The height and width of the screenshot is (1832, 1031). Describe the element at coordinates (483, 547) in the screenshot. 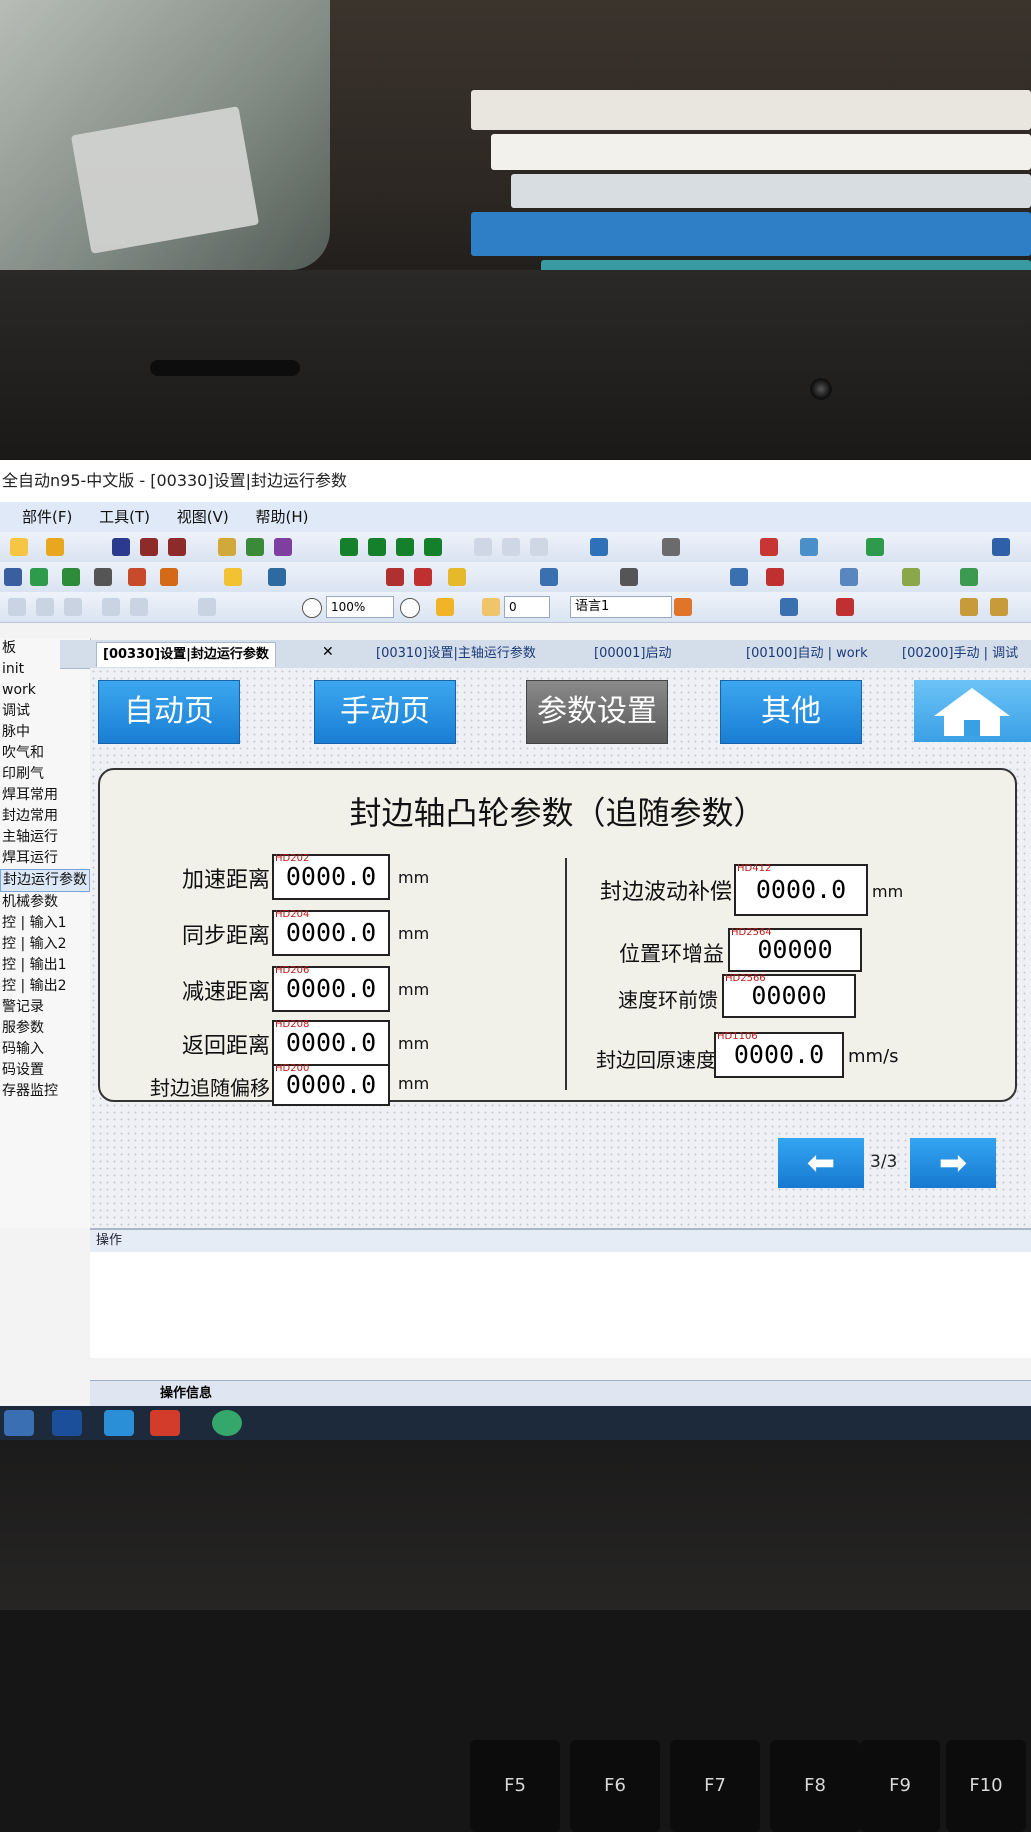

I see `num-23-icon` at that location.